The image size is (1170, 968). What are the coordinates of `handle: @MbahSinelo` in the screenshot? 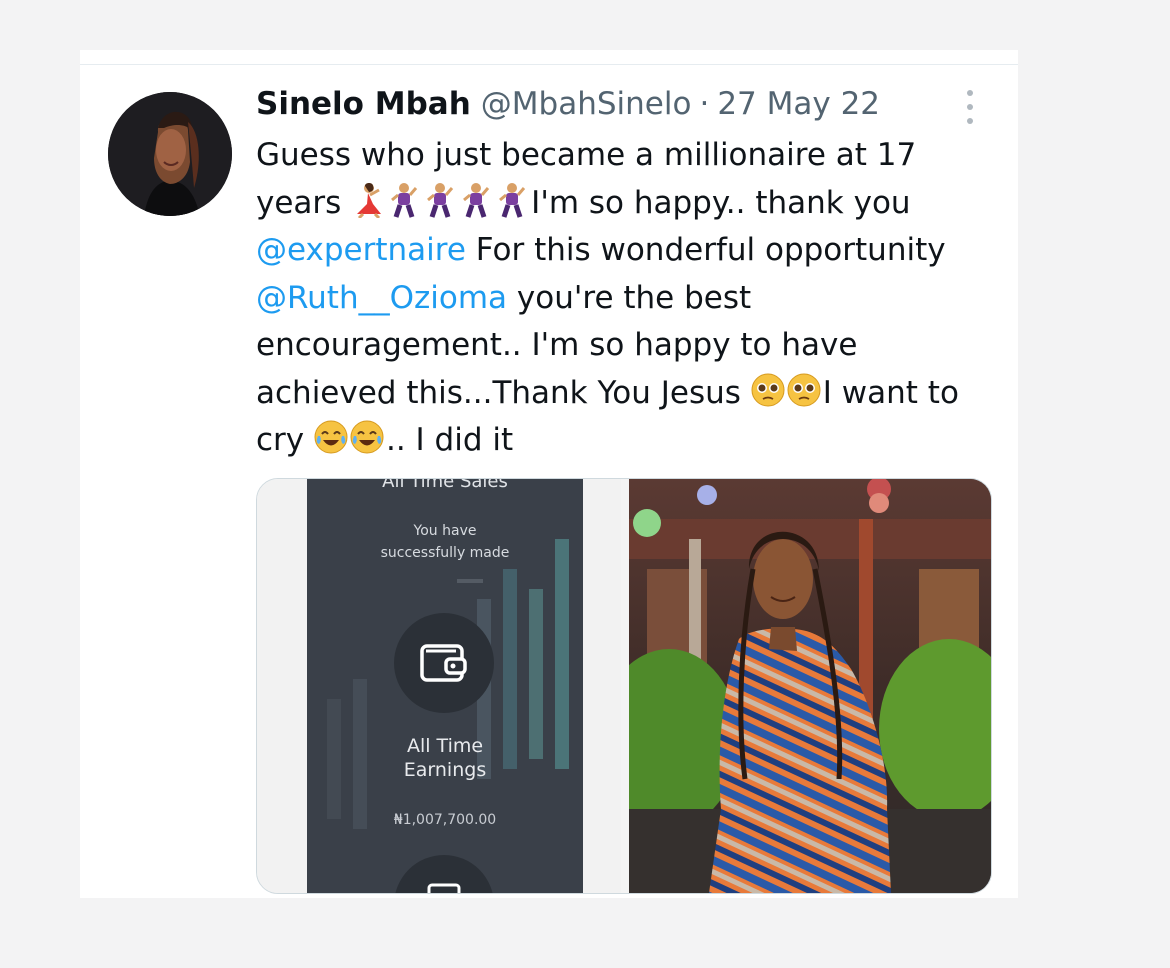 It's located at (586, 104).